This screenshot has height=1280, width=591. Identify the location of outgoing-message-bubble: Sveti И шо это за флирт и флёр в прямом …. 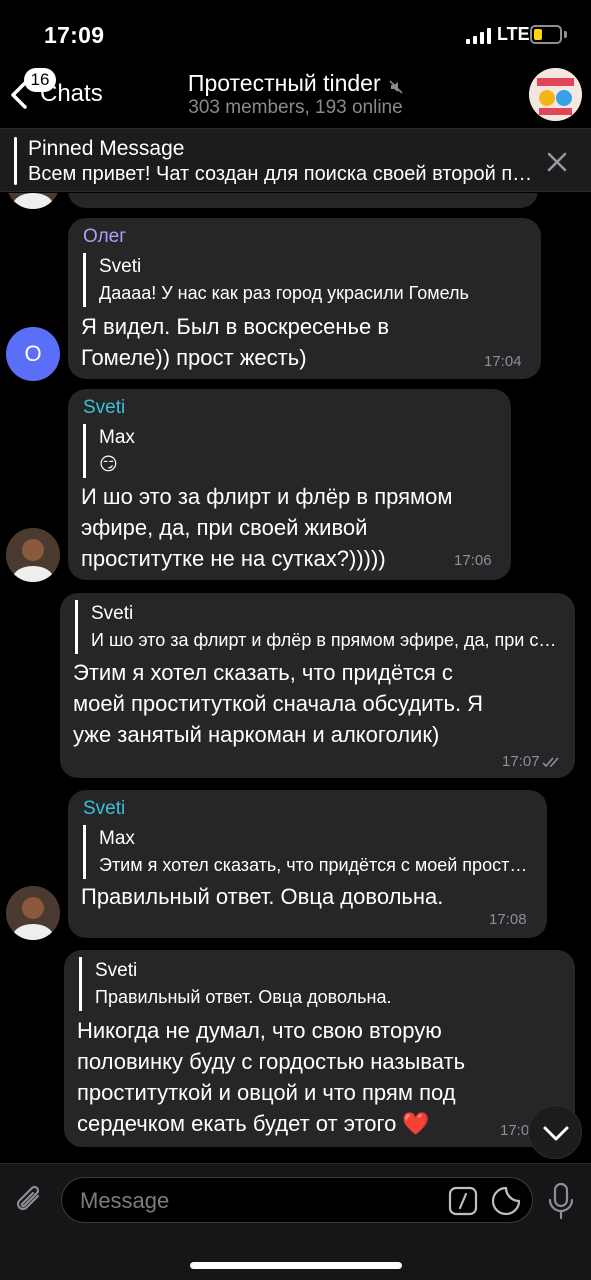
(317, 685).